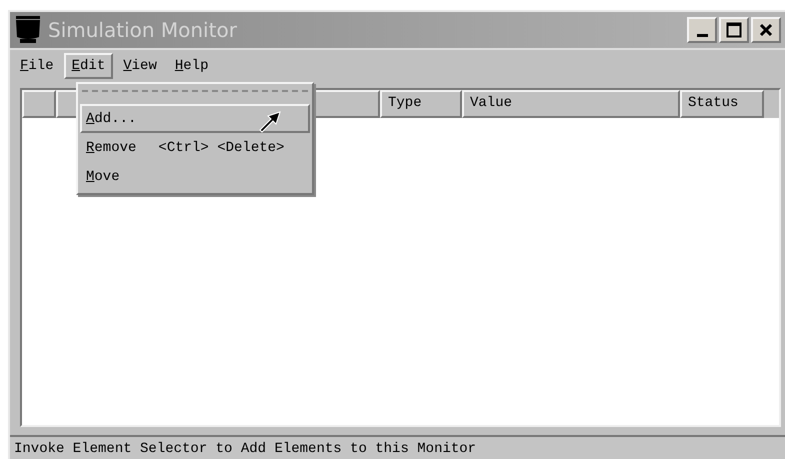 This screenshot has width=785, height=459. What do you see at coordinates (195, 147) in the screenshot?
I see `menu-option: Remove <Ctrl> <Delete>` at bounding box center [195, 147].